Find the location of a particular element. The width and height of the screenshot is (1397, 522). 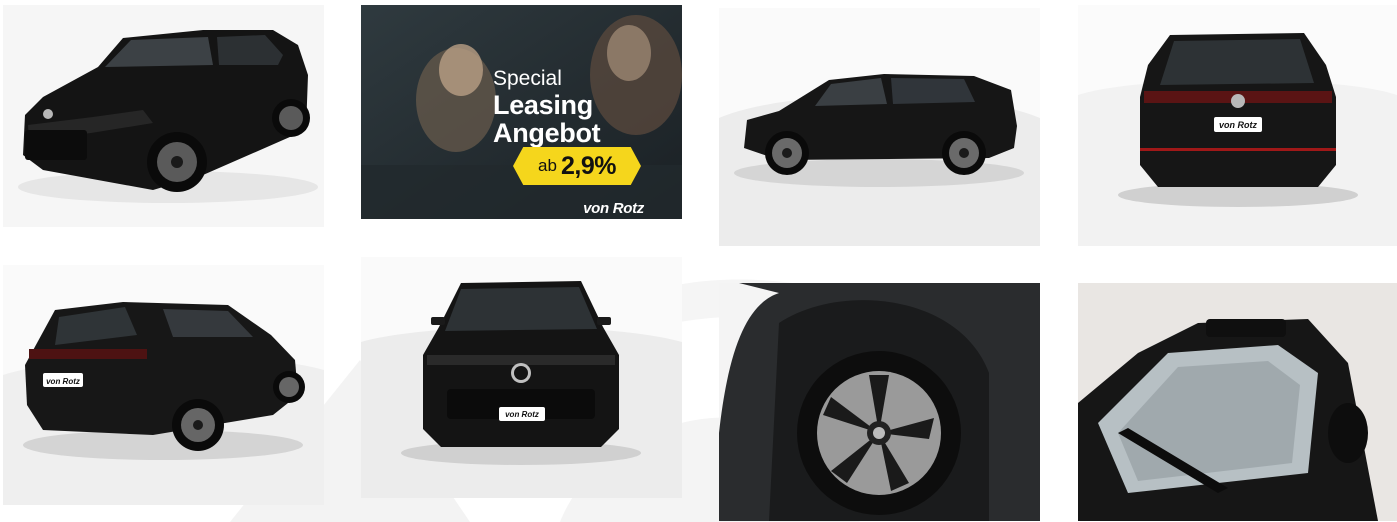

promo-rate-badge: ab 2,9% is located at coordinates (577, 166).